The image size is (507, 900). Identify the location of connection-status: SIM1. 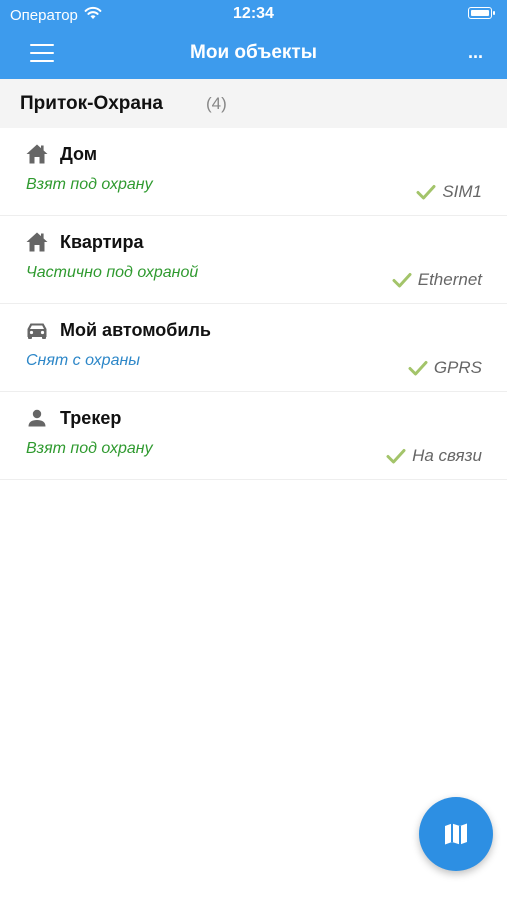
(449, 192).